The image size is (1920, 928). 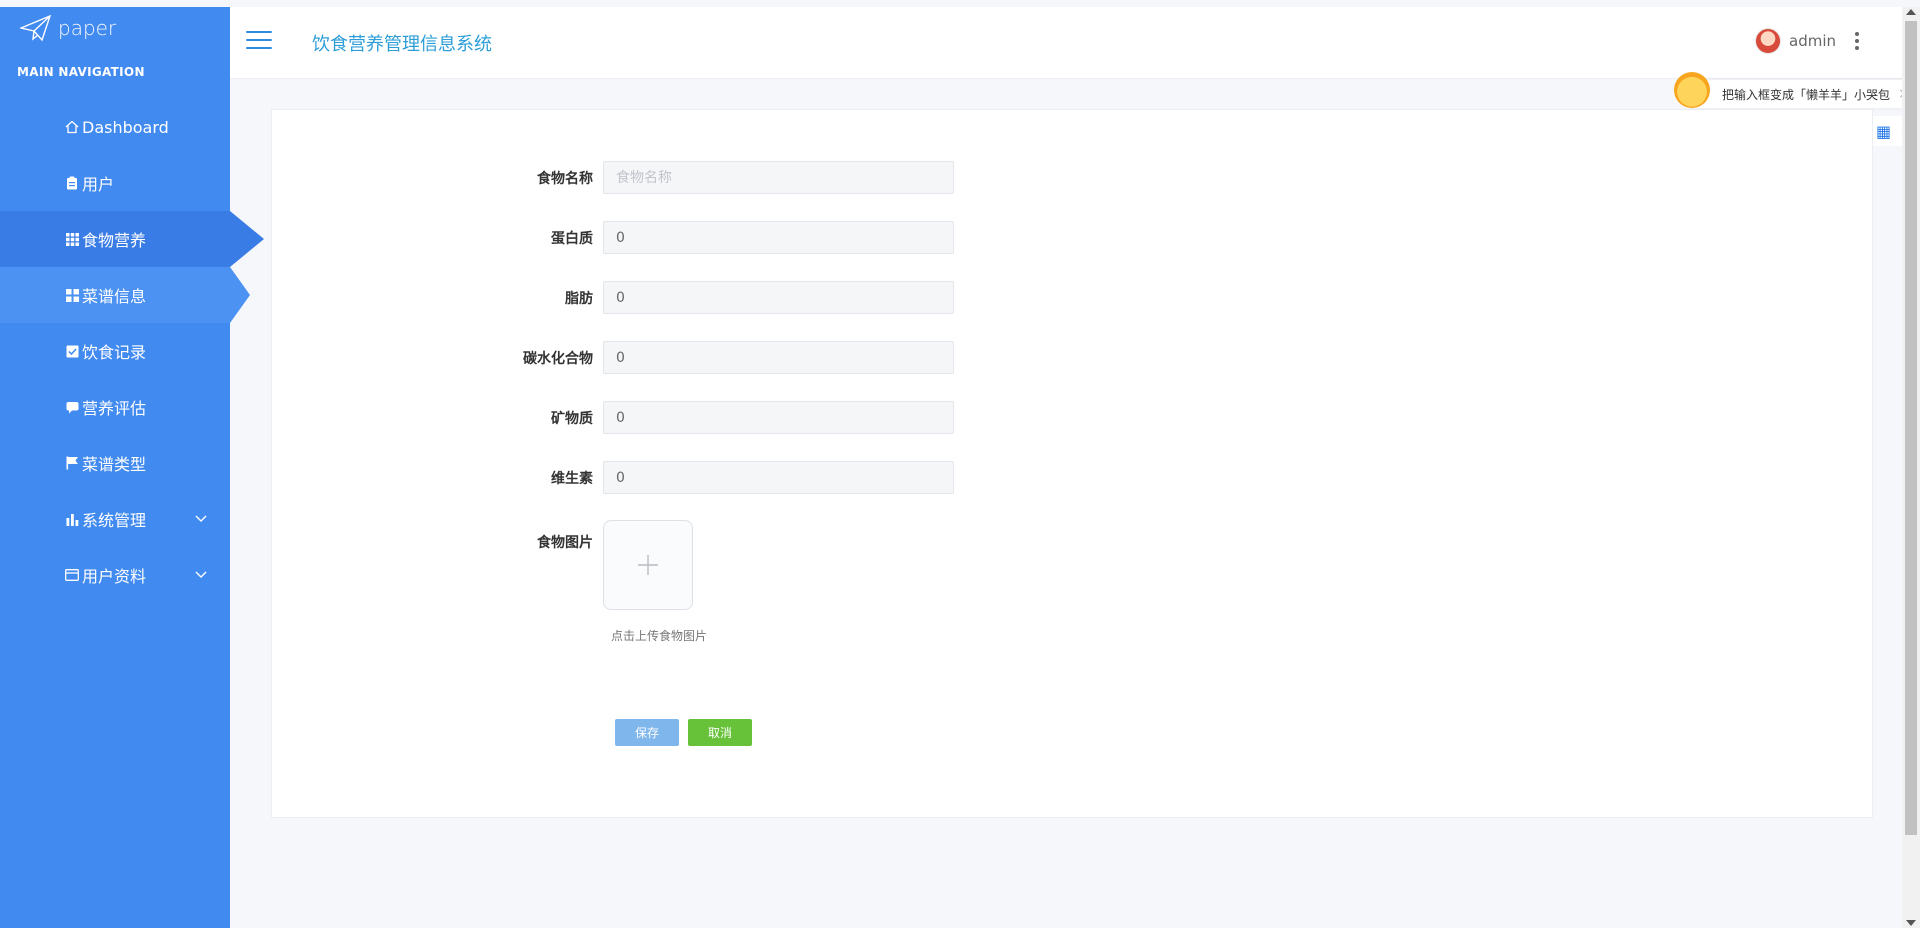 I want to click on sidebar-item-dashboard: Dashboard, so click(x=115, y=127).